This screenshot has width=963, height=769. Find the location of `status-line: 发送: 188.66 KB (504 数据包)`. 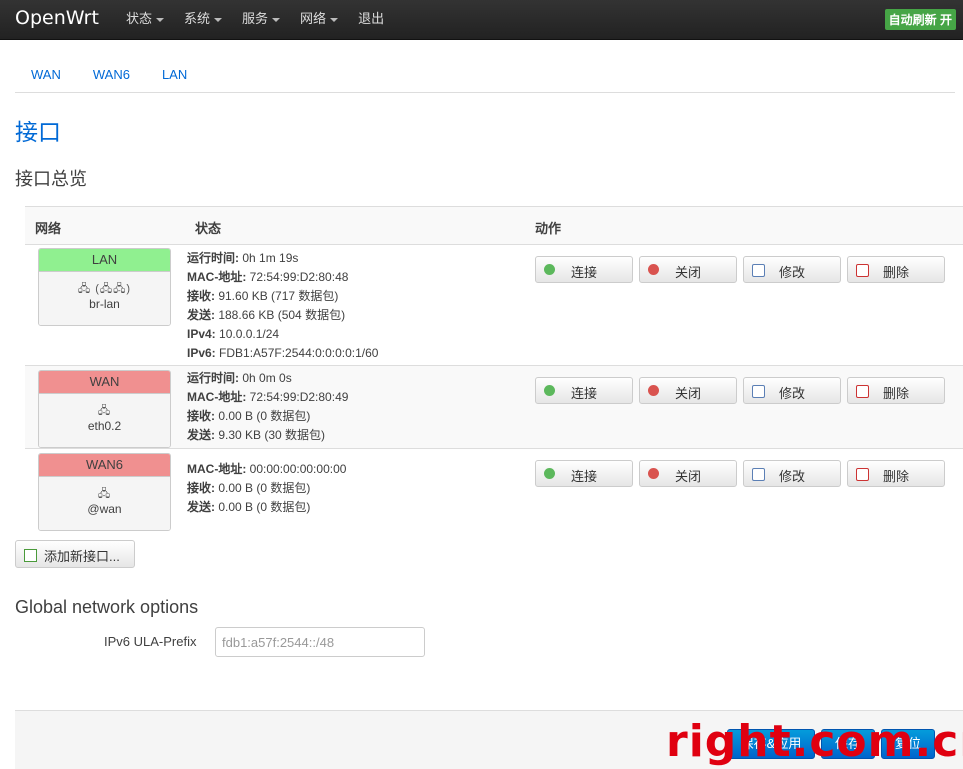

status-line: 发送: 188.66 KB (504 数据包) is located at coordinates (266, 315).